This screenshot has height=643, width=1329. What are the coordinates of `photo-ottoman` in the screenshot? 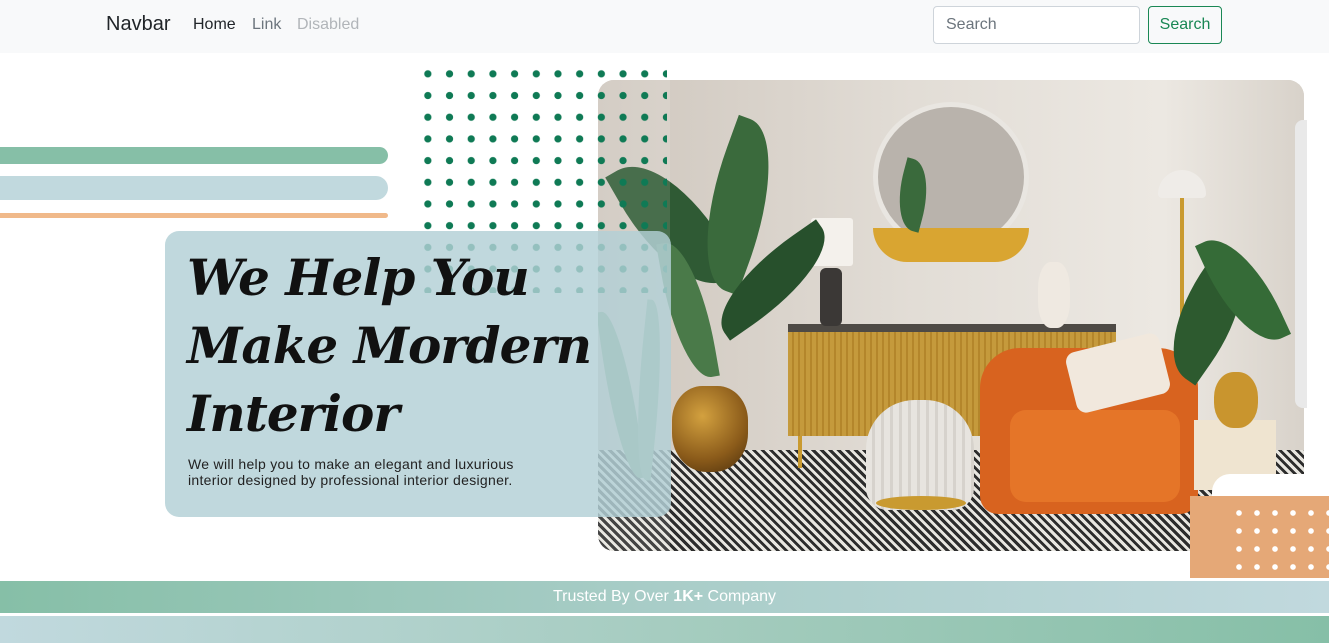 It's located at (920, 455).